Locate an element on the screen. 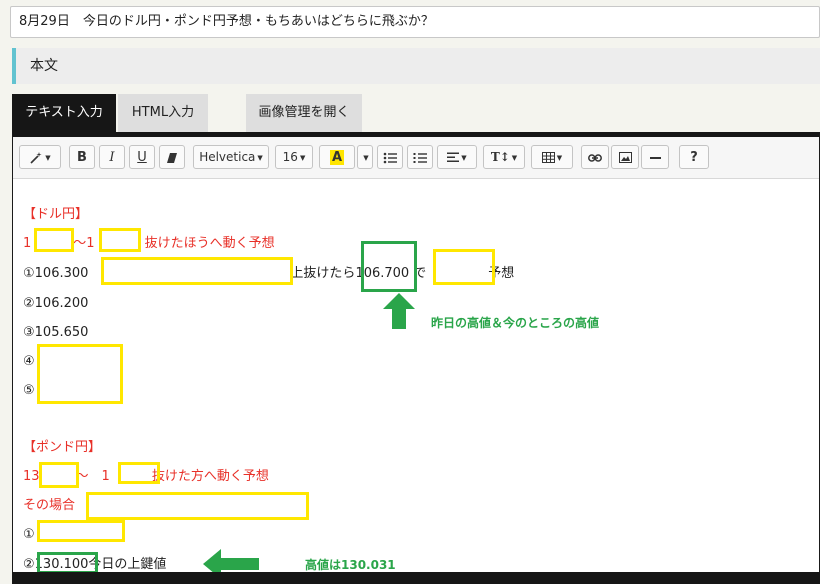 This screenshot has height=584, width=820. usd-line-5: ⑤ is located at coordinates (29, 390).